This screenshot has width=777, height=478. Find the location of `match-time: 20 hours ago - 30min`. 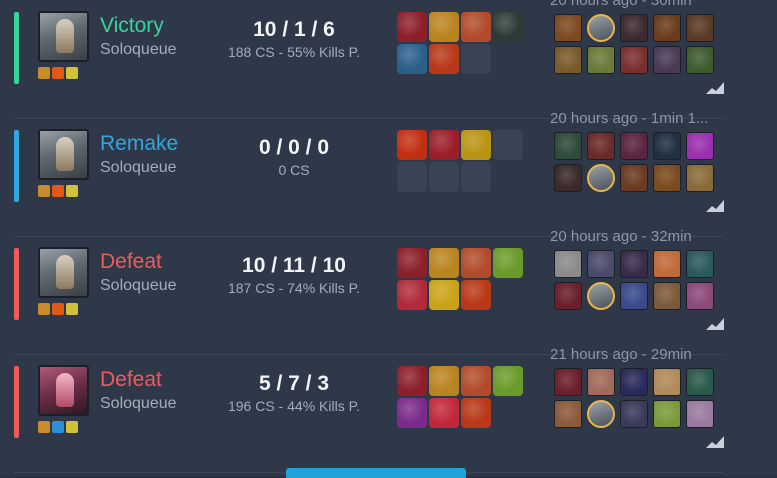

match-time: 20 hours ago - 30min is located at coordinates (621, 4).